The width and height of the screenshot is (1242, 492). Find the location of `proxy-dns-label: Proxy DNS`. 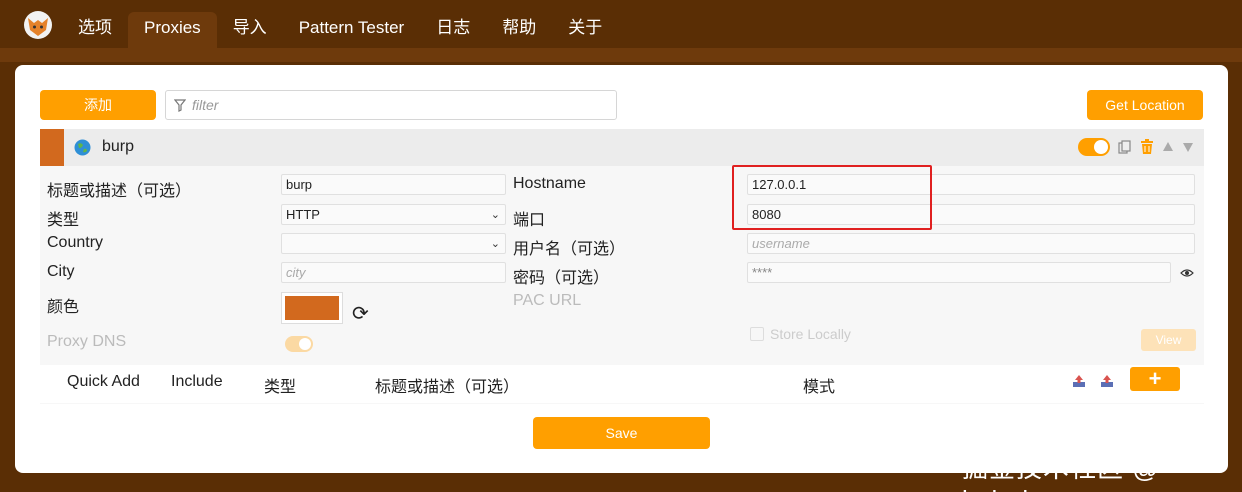

proxy-dns-label: Proxy DNS is located at coordinates (87, 341).